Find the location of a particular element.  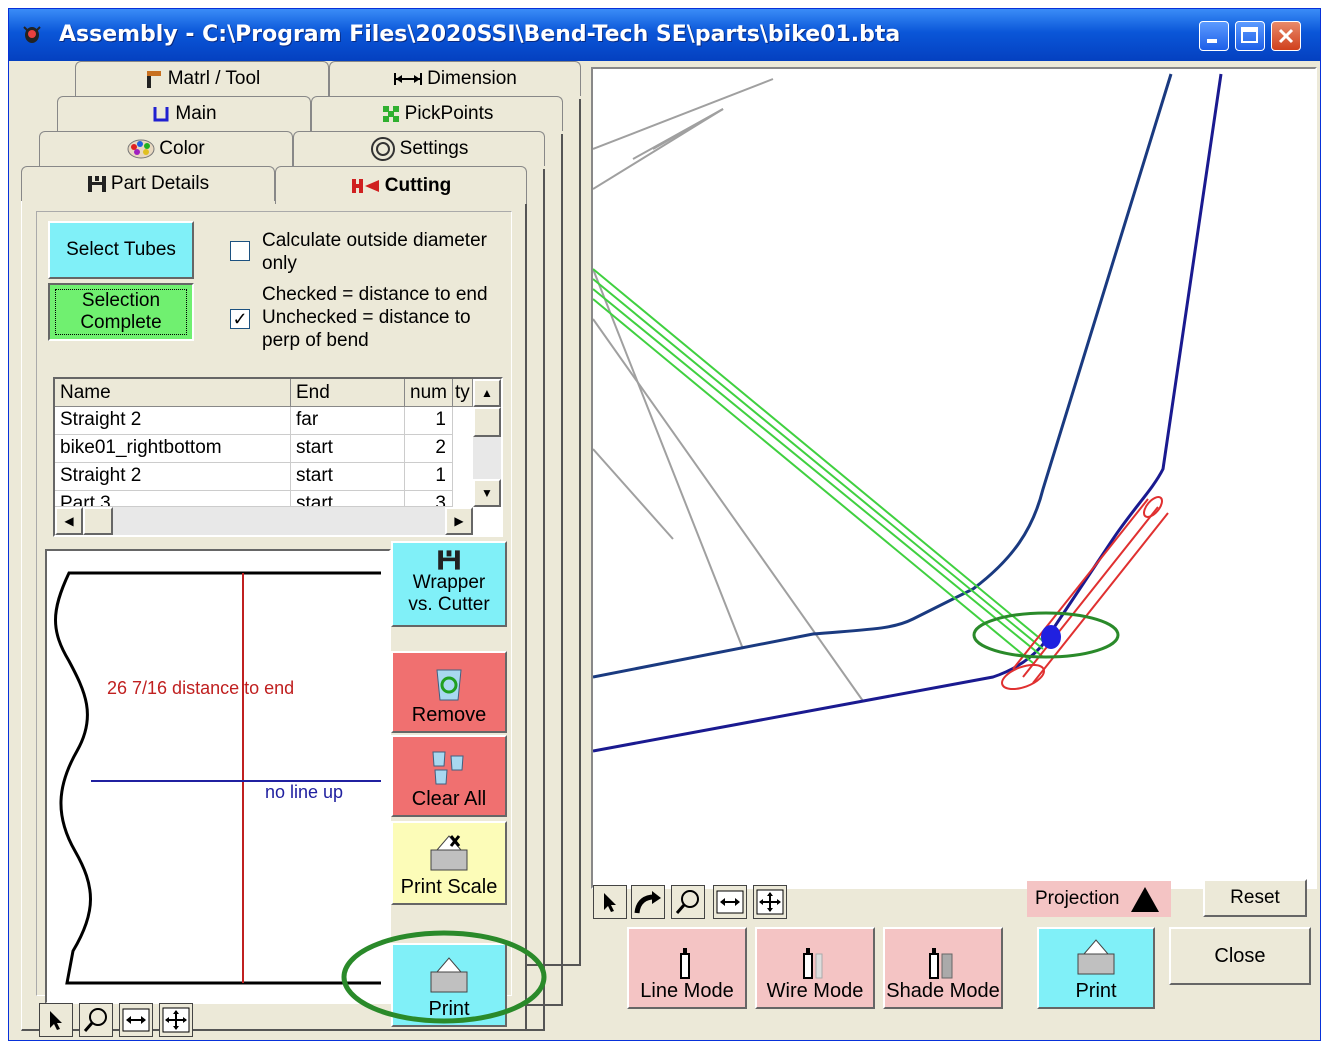

table-vertical-scrollbar: ▲ ▼ is located at coordinates (487, 443).